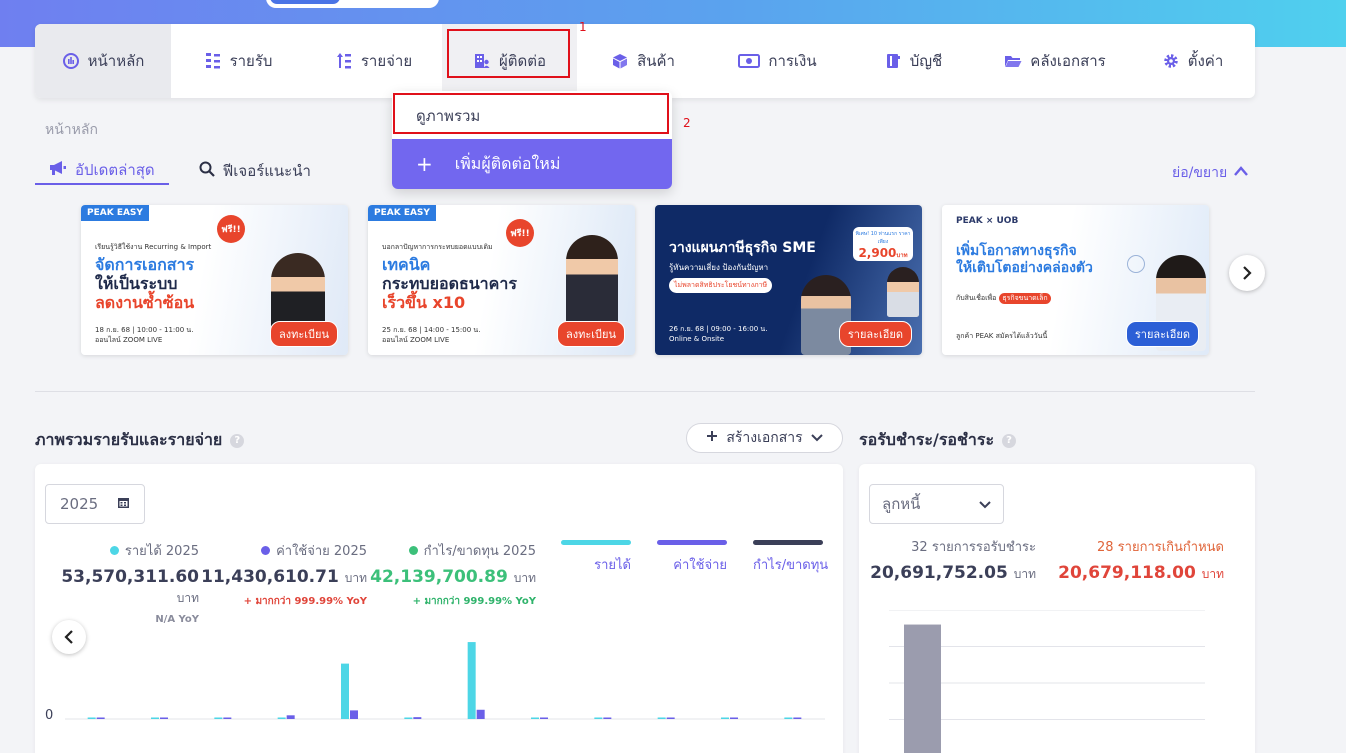 Image resolution: width=1346 pixels, height=753 pixels. I want to click on megaphone-icon, so click(58, 170).